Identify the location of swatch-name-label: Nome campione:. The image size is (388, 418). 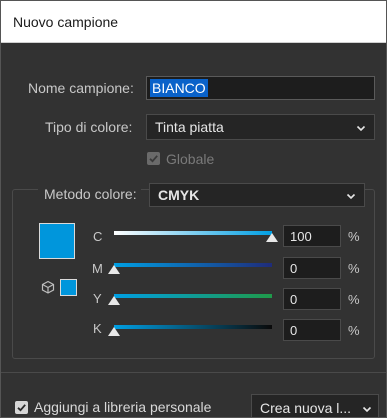
(81, 88).